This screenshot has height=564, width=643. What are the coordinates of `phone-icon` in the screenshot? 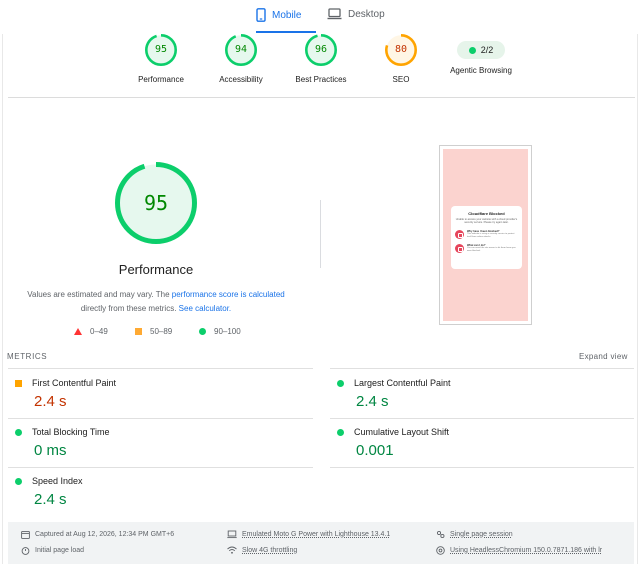 It's located at (261, 15).